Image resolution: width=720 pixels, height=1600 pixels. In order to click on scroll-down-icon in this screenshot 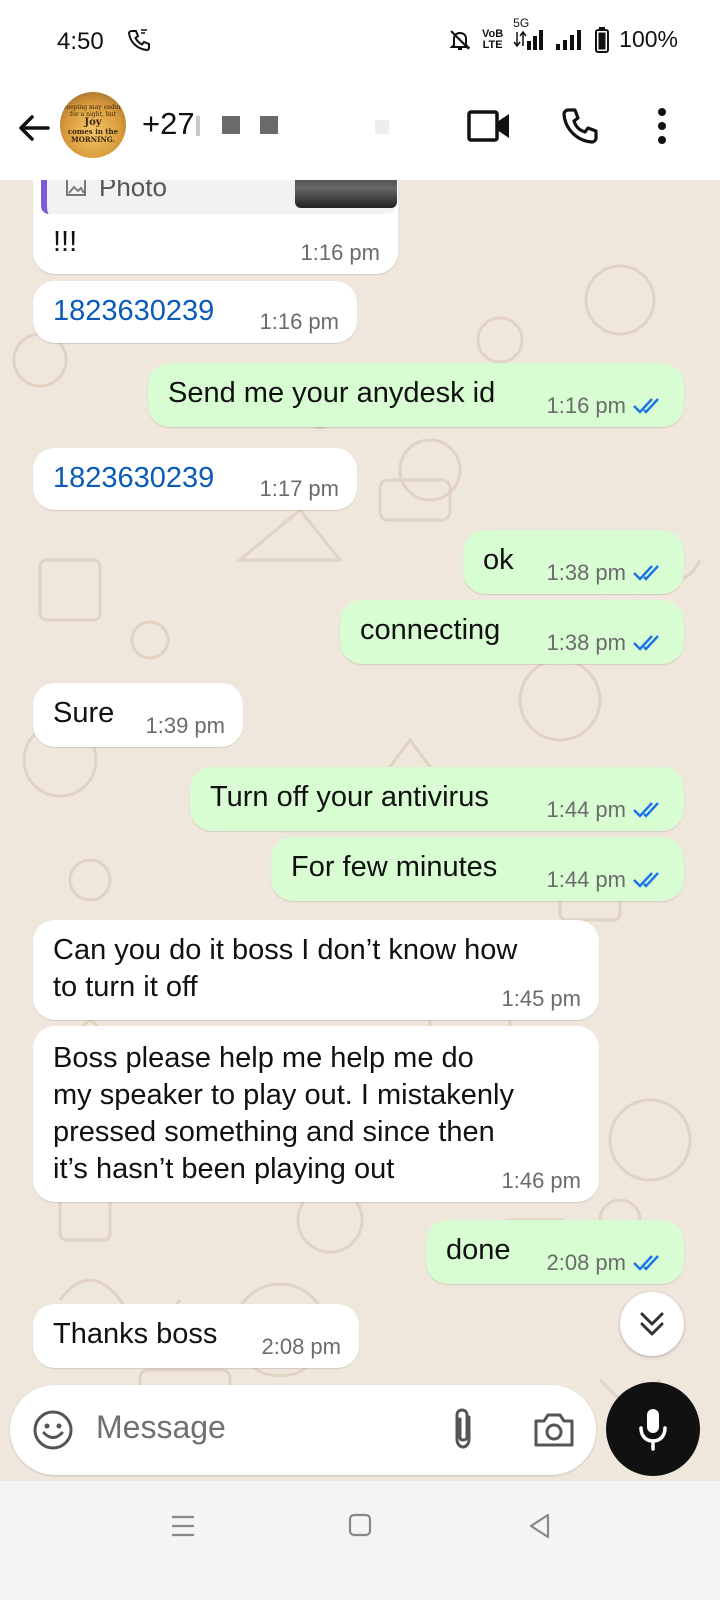, I will do `click(652, 1324)`.